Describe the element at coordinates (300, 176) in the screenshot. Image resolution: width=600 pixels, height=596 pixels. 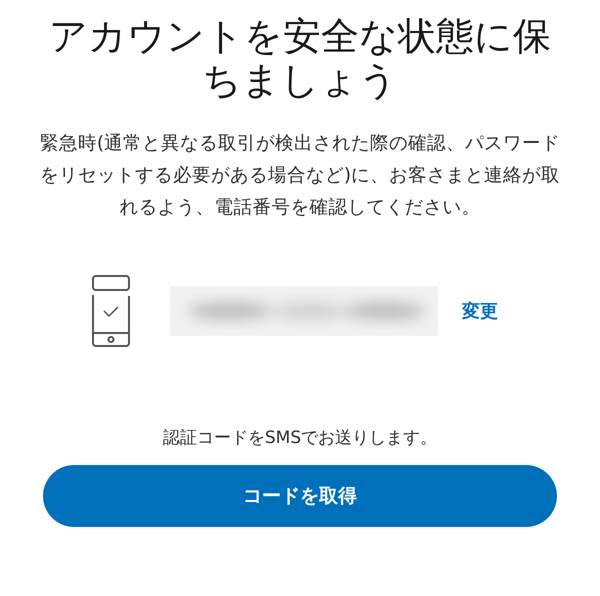
I see `description-text: 緊急時(通常と異なる取引が検出された際の確認、パスワードをリセットする必要がある場合など)に、お客さまと連絡が取れるよう、電話番号を確認してください。` at that location.